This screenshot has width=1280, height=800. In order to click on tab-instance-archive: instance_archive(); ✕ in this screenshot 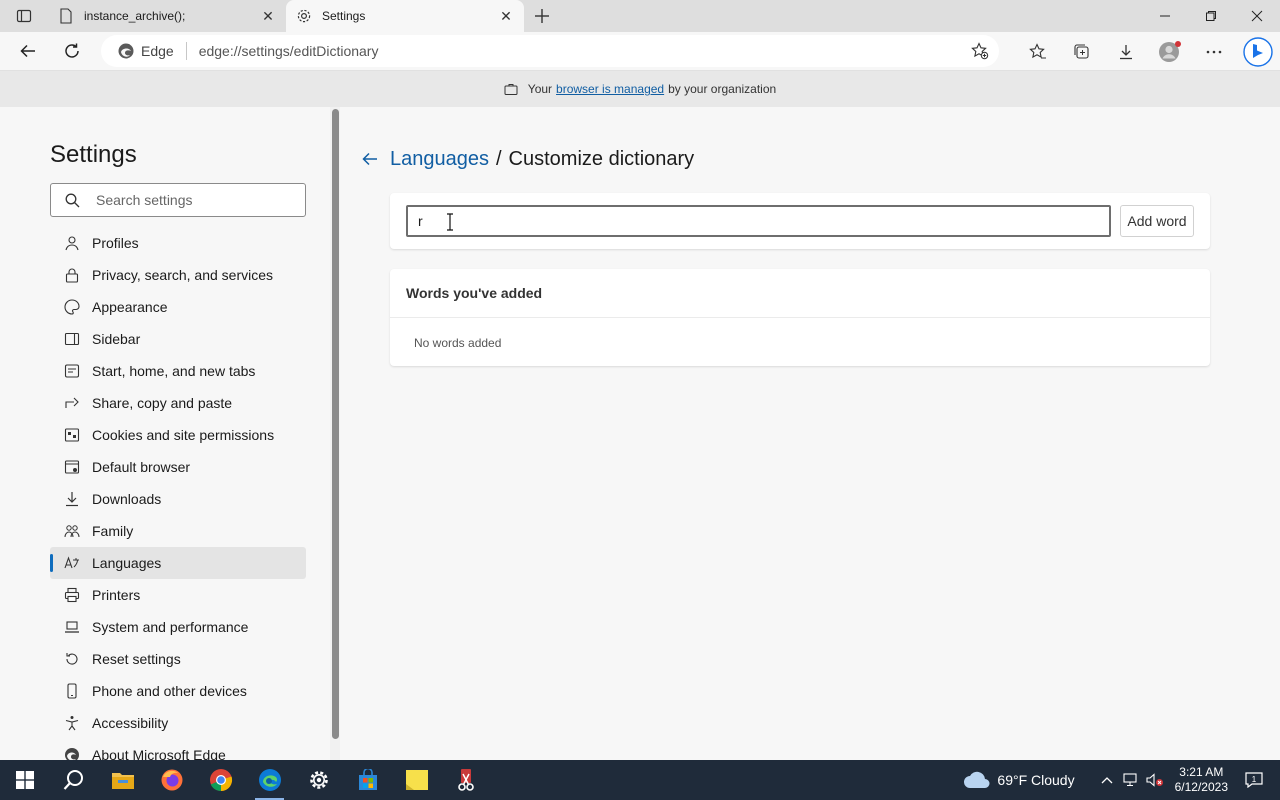, I will do `click(167, 16)`.